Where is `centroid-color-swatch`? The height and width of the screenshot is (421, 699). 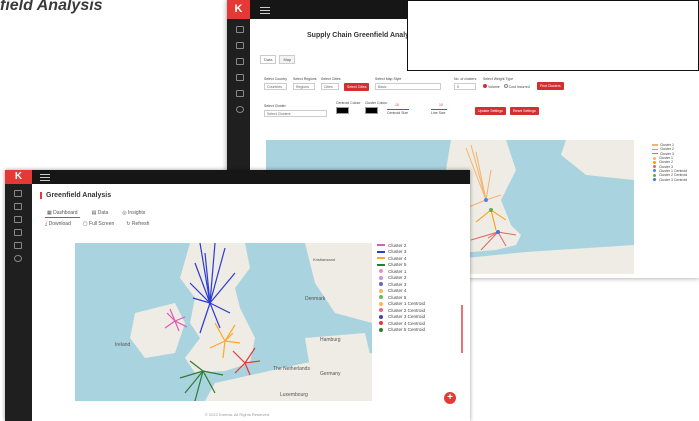
centroid-color-swatch is located at coordinates (342, 110).